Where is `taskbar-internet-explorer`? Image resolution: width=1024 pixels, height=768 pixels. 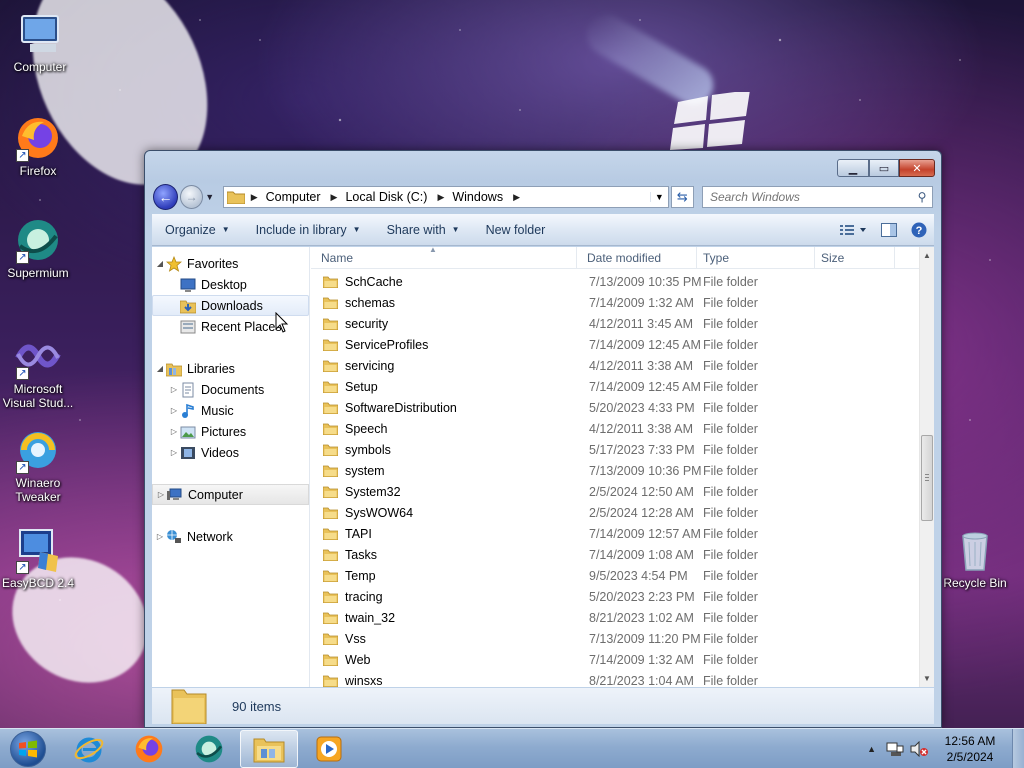
taskbar-internet-explorer is located at coordinates (89, 749).